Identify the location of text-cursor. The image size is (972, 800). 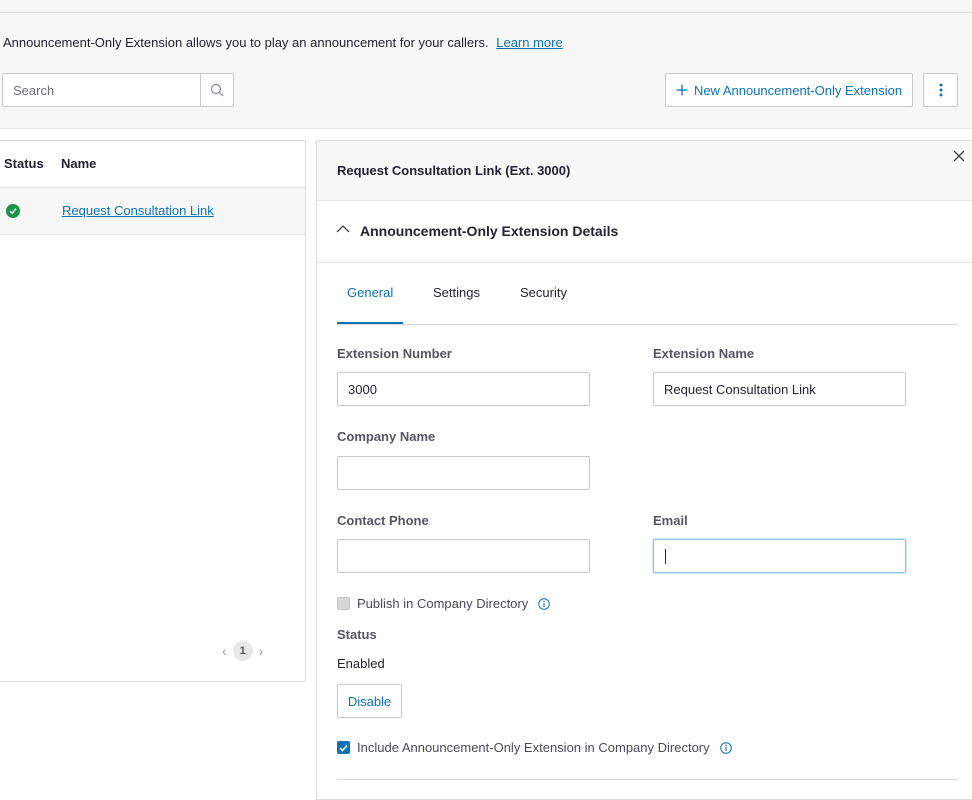
(665, 556).